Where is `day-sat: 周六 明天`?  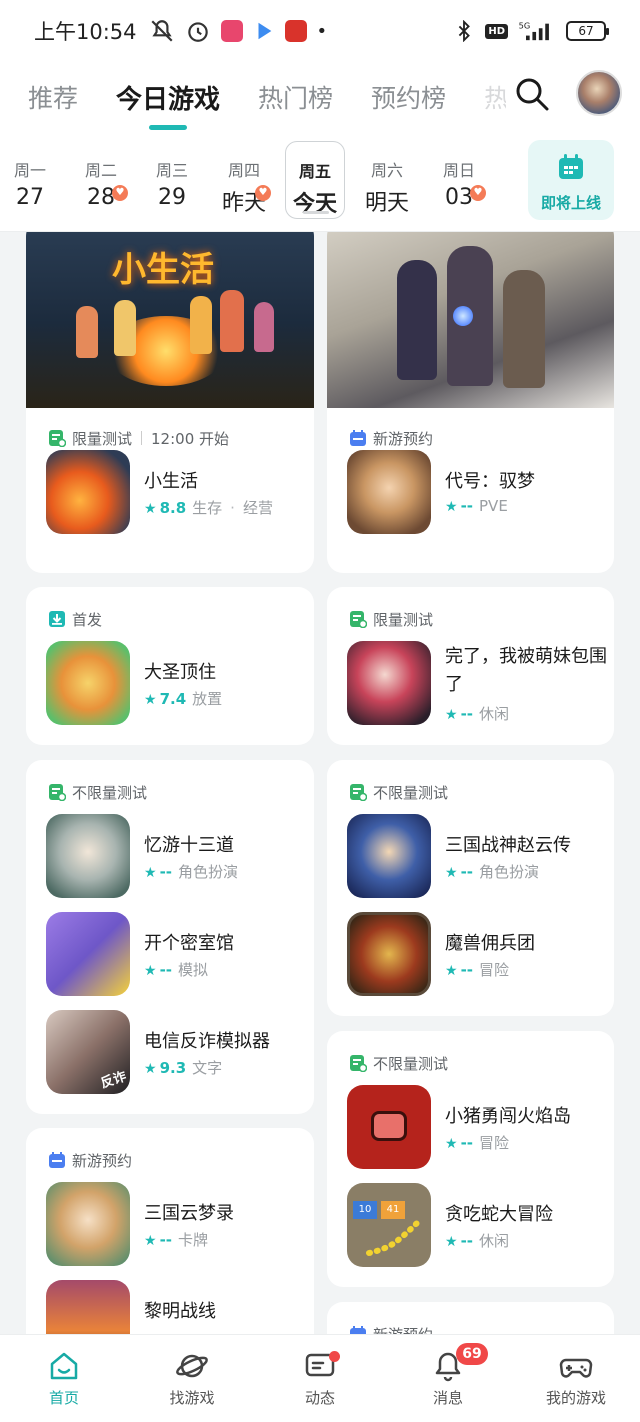 day-sat: 周六 明天 is located at coordinates (387, 180).